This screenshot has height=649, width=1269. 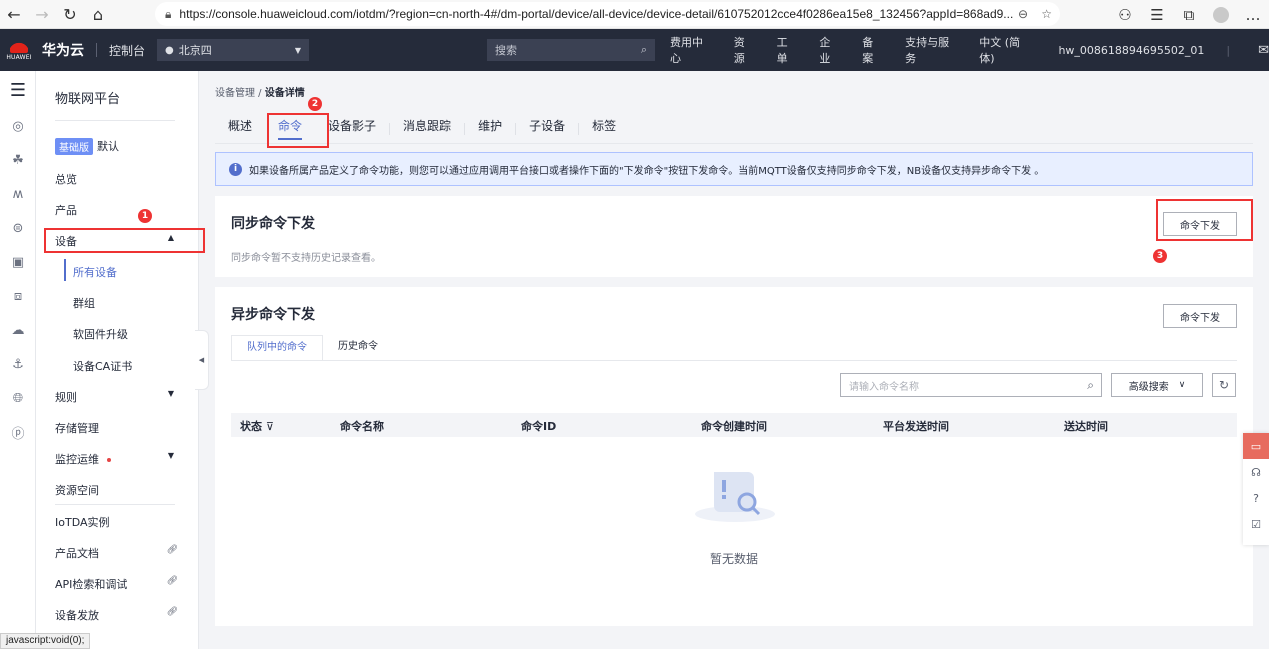 I want to click on globe-icon: 🌐︎, so click(x=18, y=398).